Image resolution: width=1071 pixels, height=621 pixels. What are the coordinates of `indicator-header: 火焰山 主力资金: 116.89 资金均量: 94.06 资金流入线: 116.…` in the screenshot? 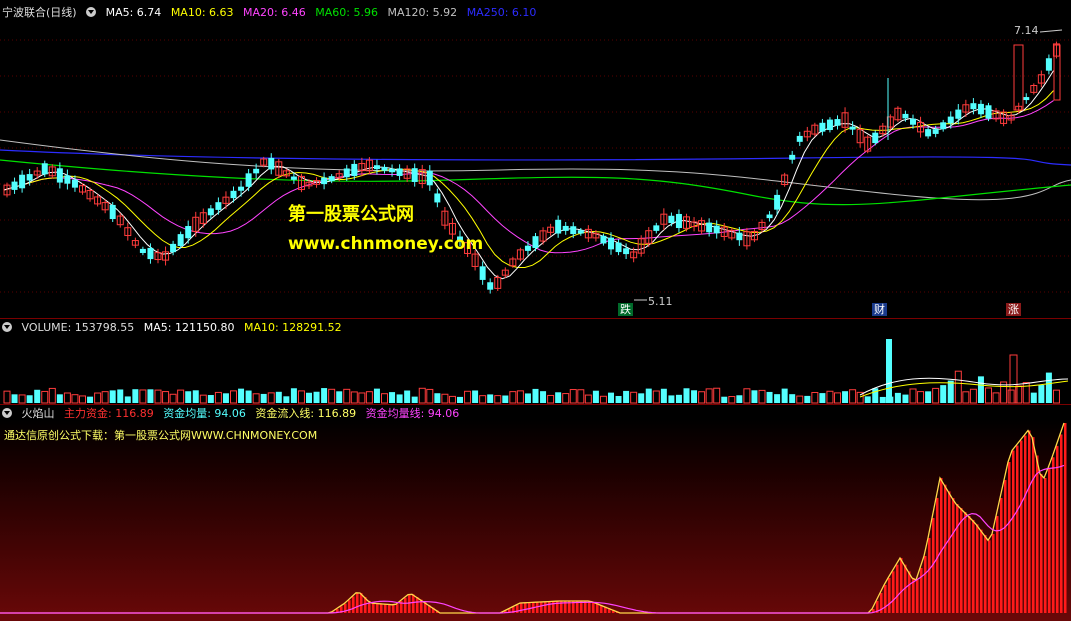 It's located at (233, 413).